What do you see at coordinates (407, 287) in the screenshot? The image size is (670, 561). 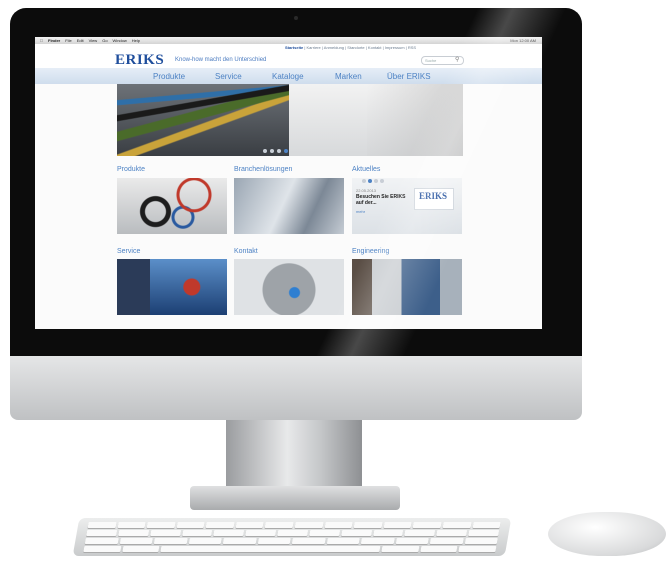 I see `tile-engineering-image` at bounding box center [407, 287].